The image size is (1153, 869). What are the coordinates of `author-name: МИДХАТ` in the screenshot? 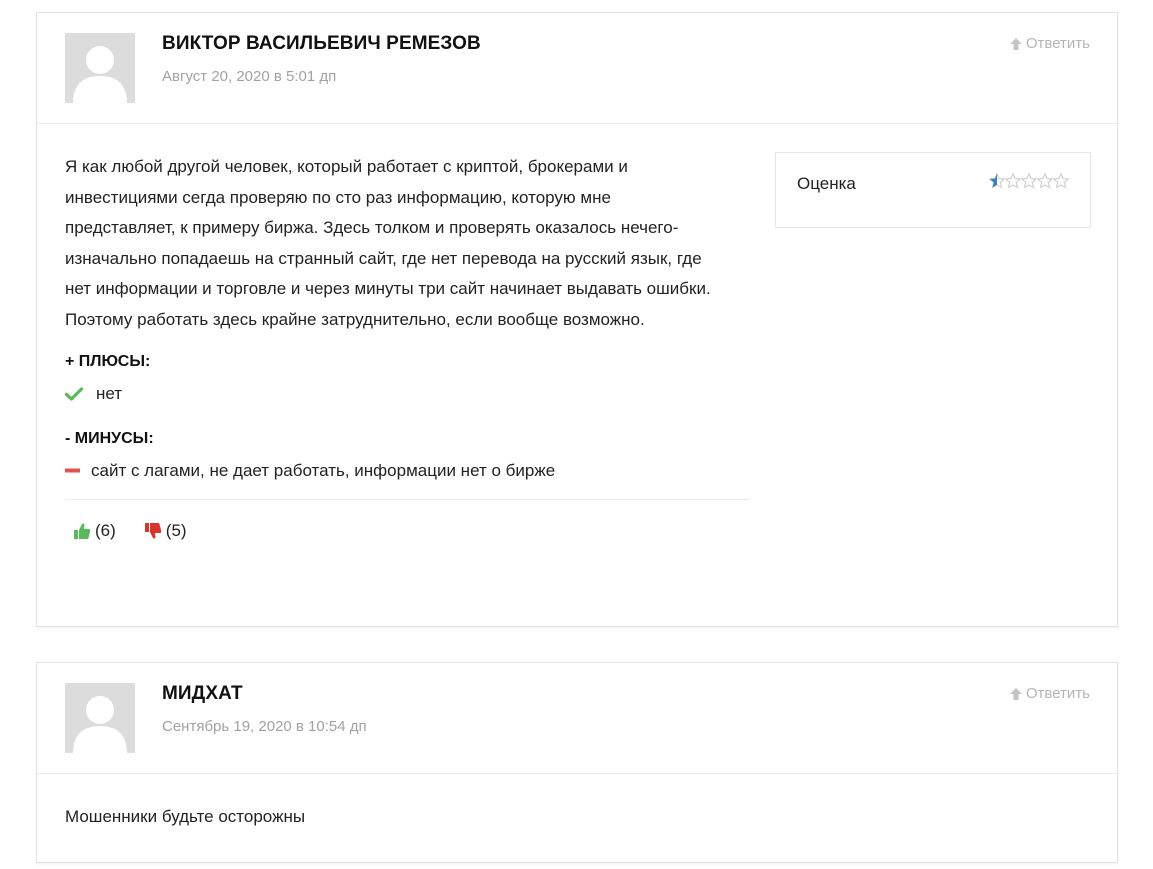 It's located at (202, 693).